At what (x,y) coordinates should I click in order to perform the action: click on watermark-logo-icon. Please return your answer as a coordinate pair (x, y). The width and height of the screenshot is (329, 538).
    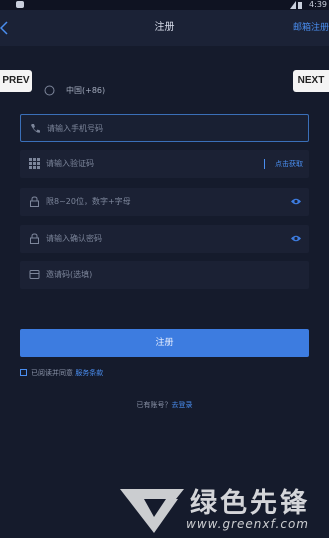
    Looking at the image, I should click on (152, 511).